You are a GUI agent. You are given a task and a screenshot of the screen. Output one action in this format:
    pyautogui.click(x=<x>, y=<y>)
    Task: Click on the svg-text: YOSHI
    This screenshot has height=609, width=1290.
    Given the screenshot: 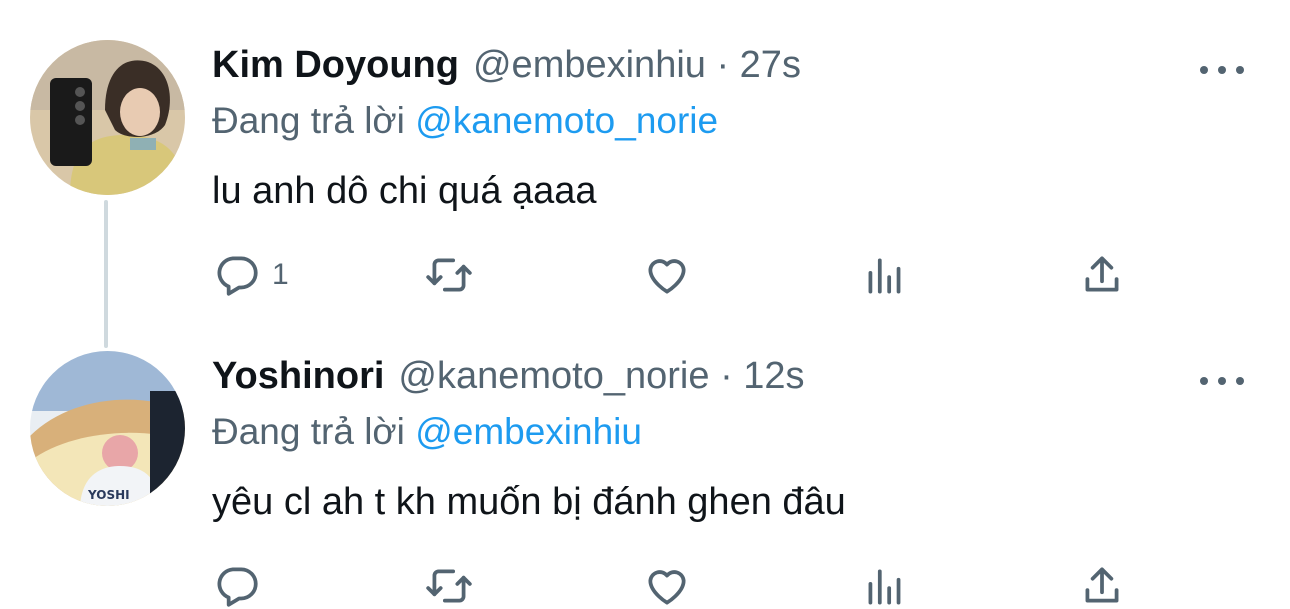 What is the action you would take?
    pyautogui.click(x=108, y=495)
    